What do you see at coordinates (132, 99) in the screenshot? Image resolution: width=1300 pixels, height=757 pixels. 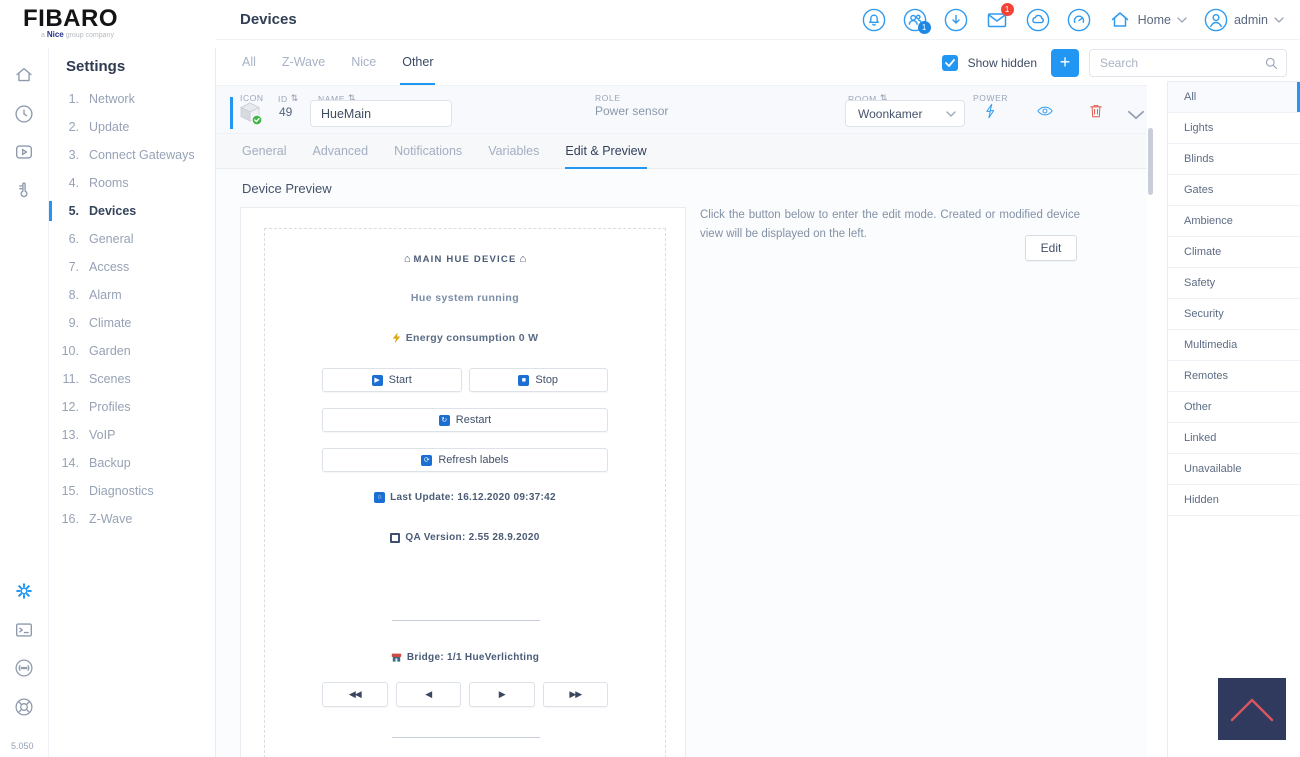 I see `settings-nav-item: 1. Network` at bounding box center [132, 99].